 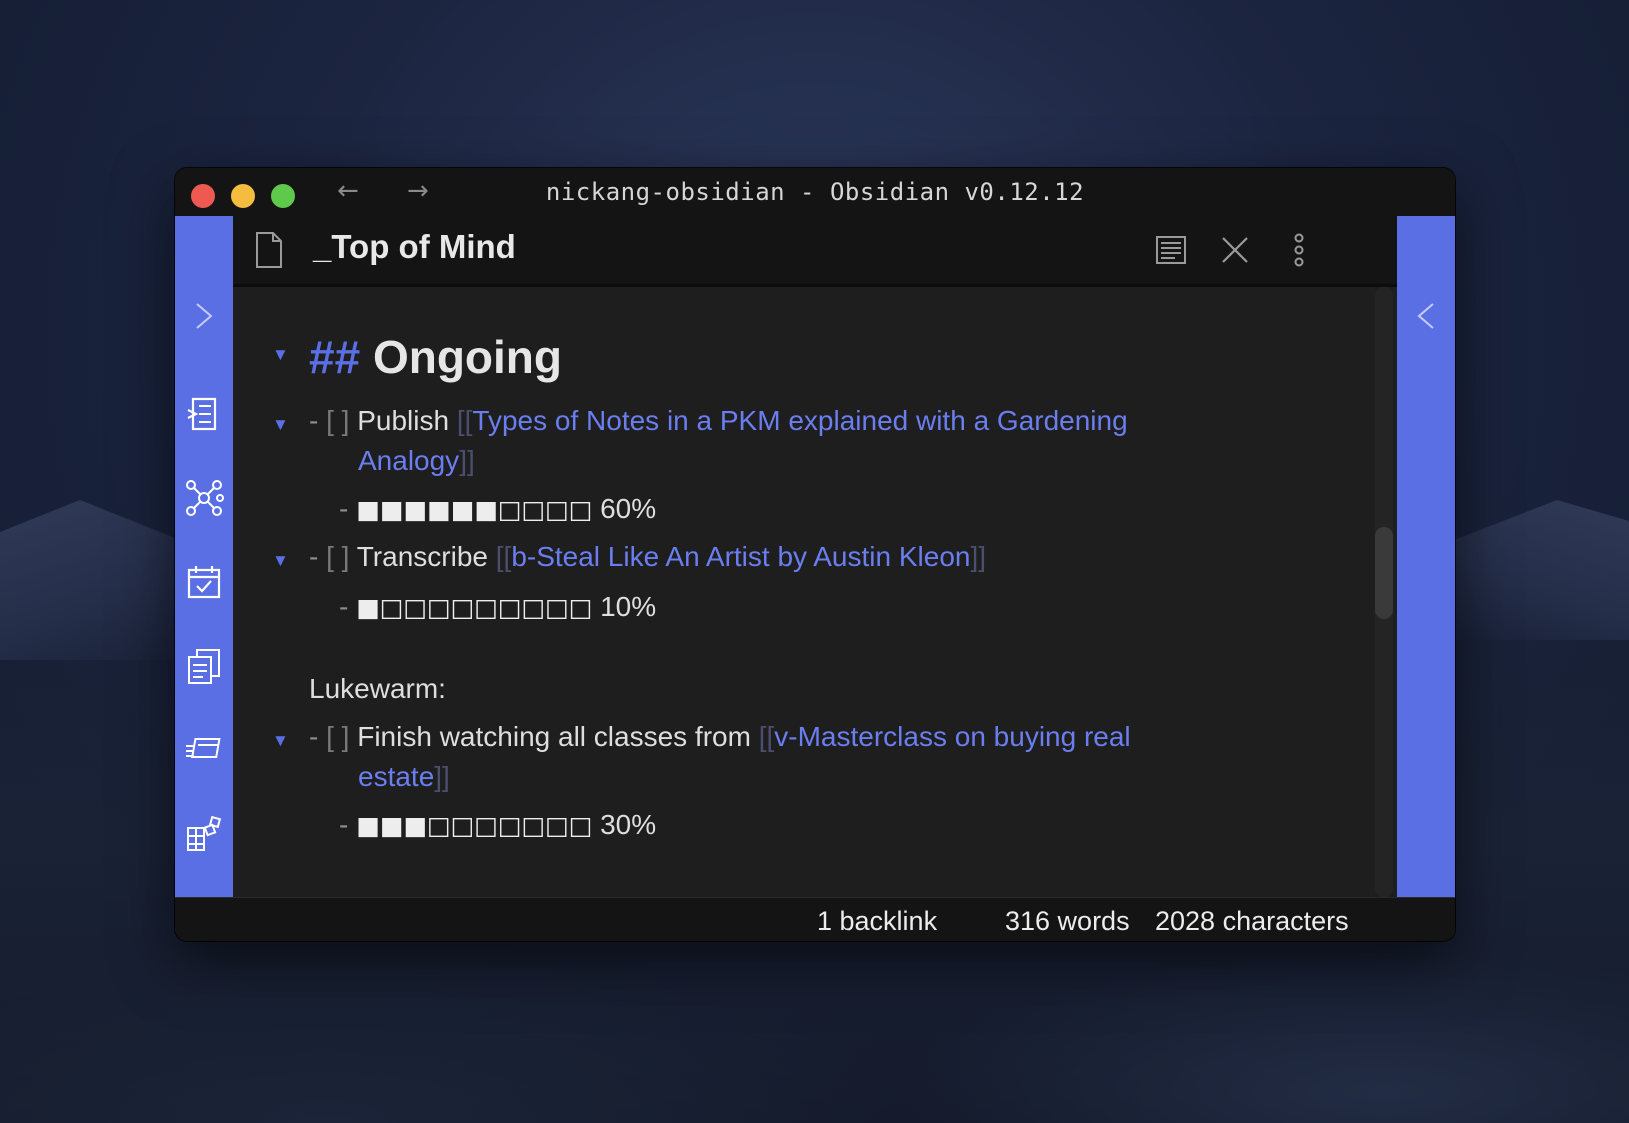 What do you see at coordinates (204, 316) in the screenshot?
I see `expand-sidebar-icon` at bounding box center [204, 316].